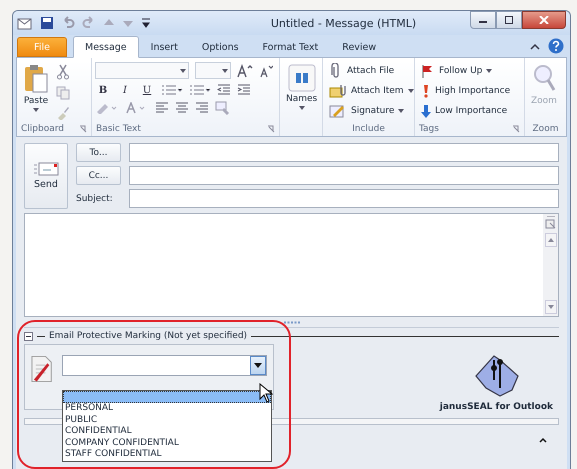  I want to click on ribbon-tab: Options, so click(220, 47).